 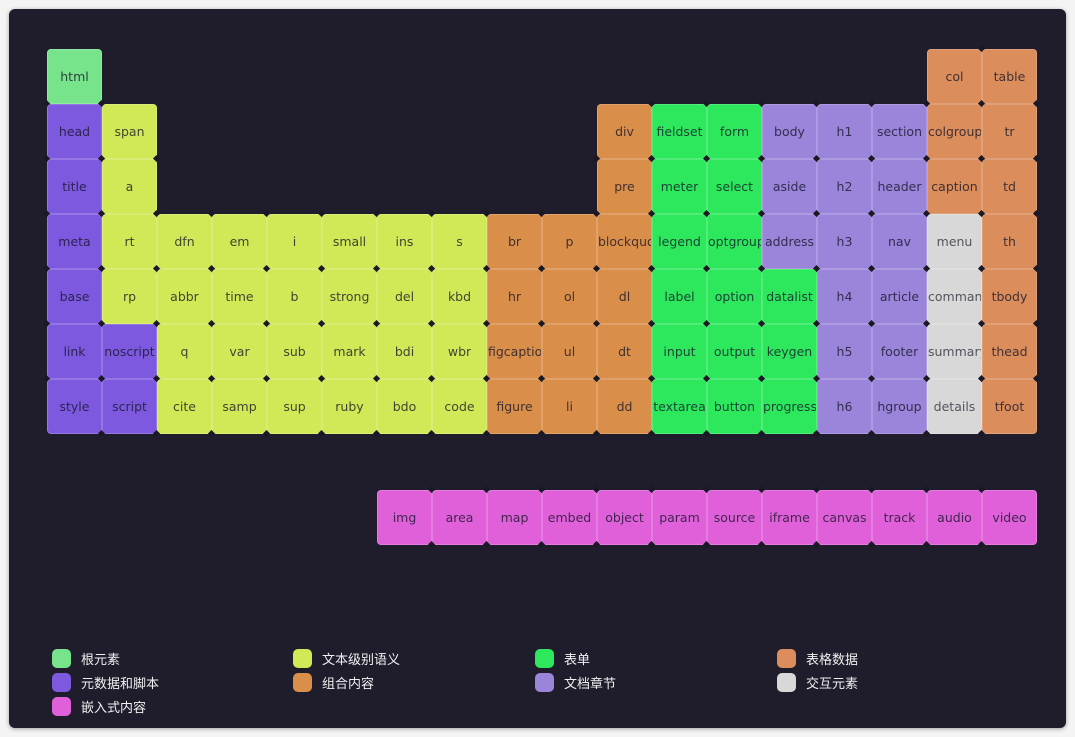 What do you see at coordinates (459, 517) in the screenshot?
I see `element-tile-area: area` at bounding box center [459, 517].